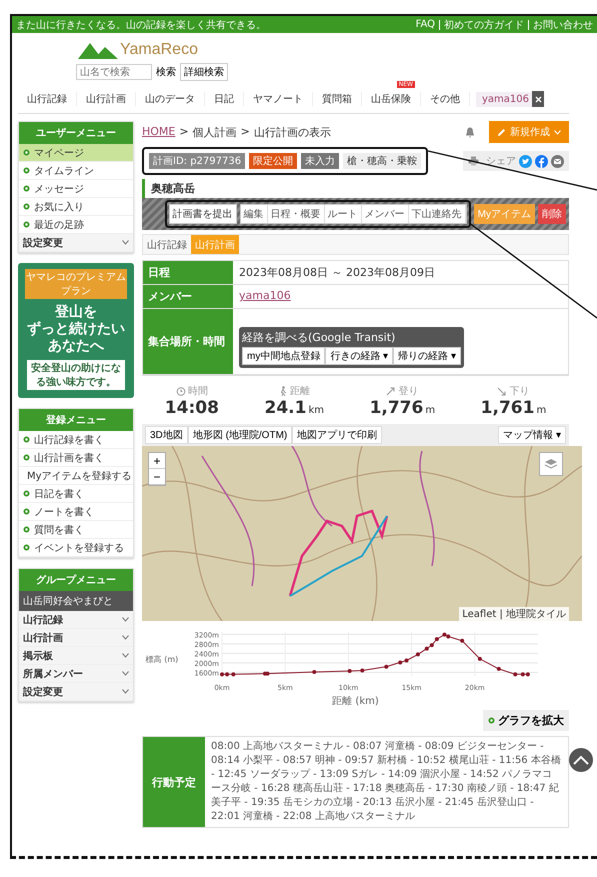 This screenshot has width=597, height=877. What do you see at coordinates (167, 244) in the screenshot?
I see `tab: 山行記録` at bounding box center [167, 244].